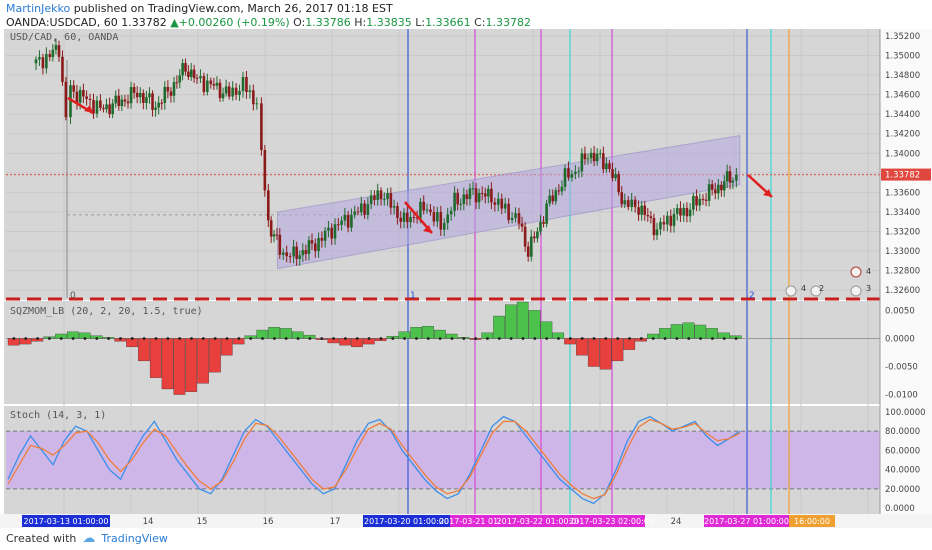 The width and height of the screenshot is (932, 550). Describe the element at coordinates (148, 522) in the screenshot. I see `x-tick-label: 14` at that location.